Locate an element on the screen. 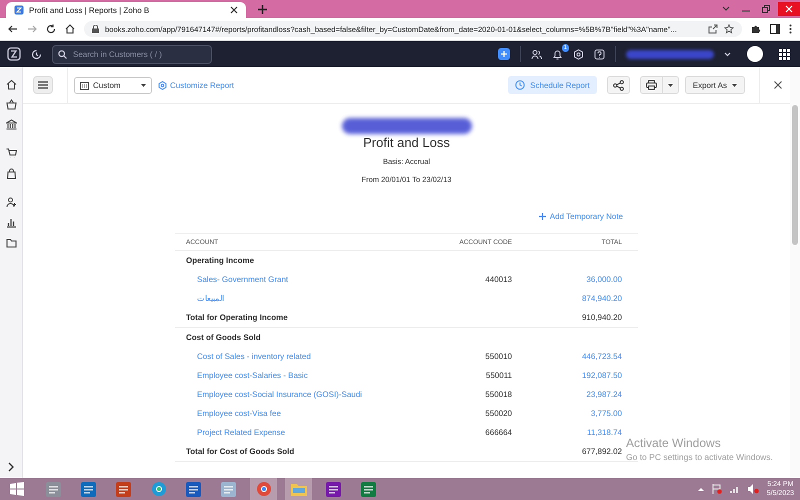 The width and height of the screenshot is (800, 500). gear-icon is located at coordinates (162, 85).